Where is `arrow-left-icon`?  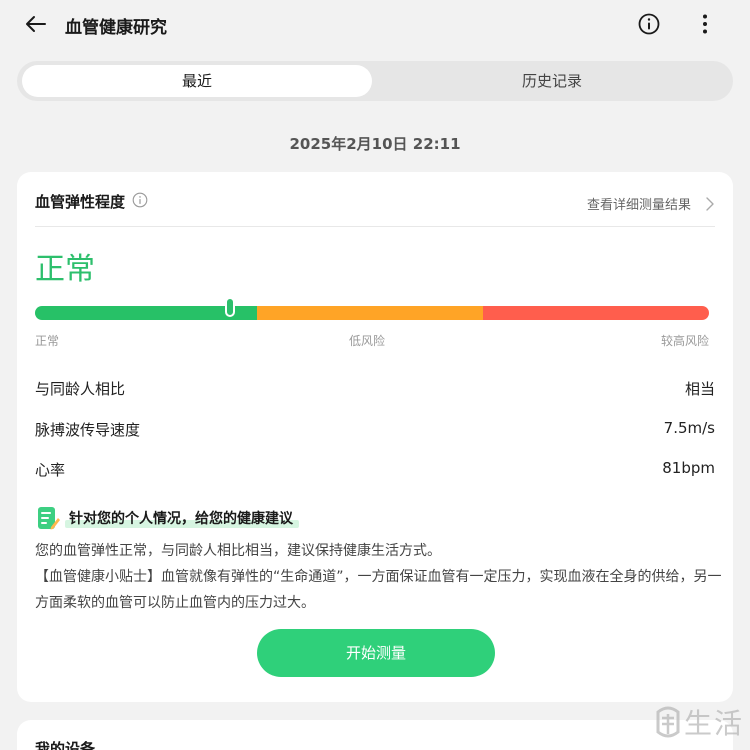 arrow-left-icon is located at coordinates (36, 24).